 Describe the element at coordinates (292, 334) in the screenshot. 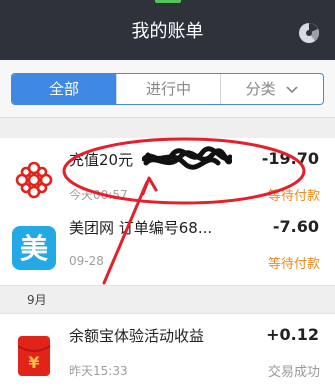

I see `bill-amount: +0.12` at that location.